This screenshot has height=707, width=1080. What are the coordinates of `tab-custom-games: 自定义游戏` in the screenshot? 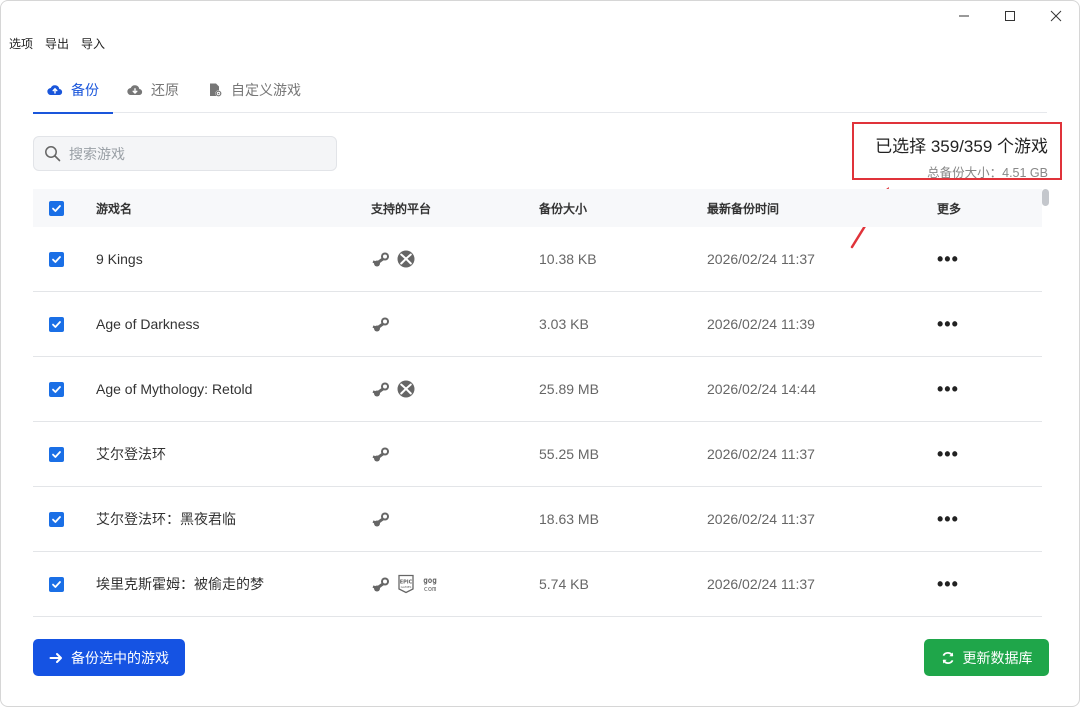 It's located at (254, 90).